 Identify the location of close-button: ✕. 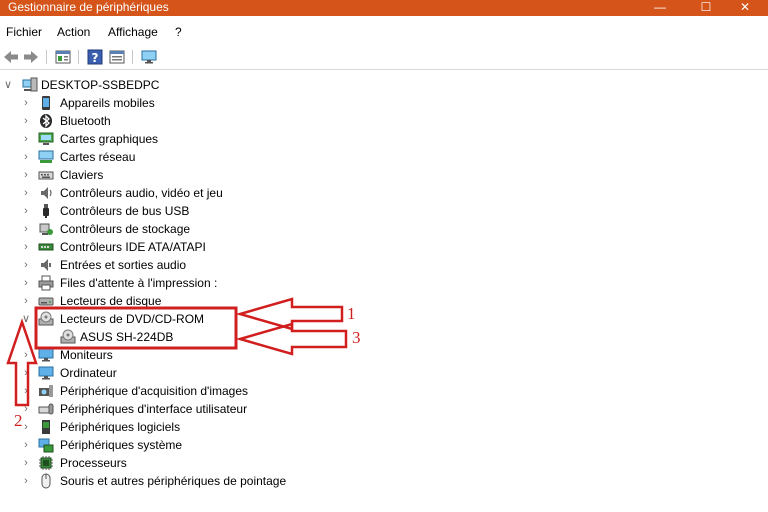
(745, 8).